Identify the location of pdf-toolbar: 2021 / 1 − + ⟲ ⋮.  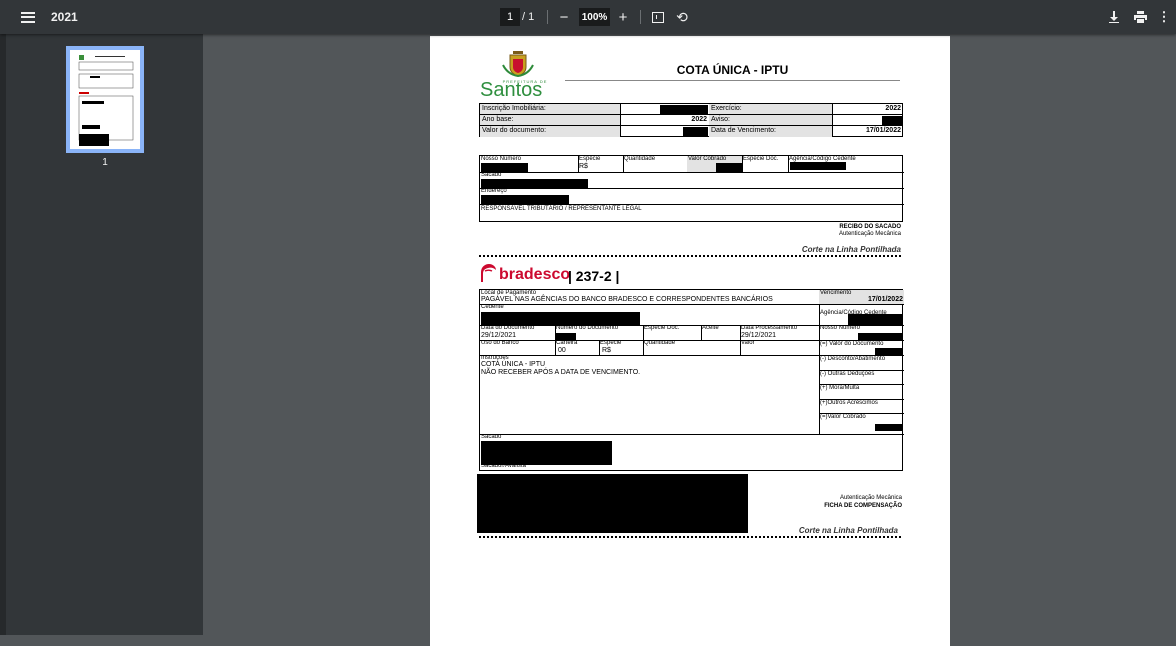
(588, 17).